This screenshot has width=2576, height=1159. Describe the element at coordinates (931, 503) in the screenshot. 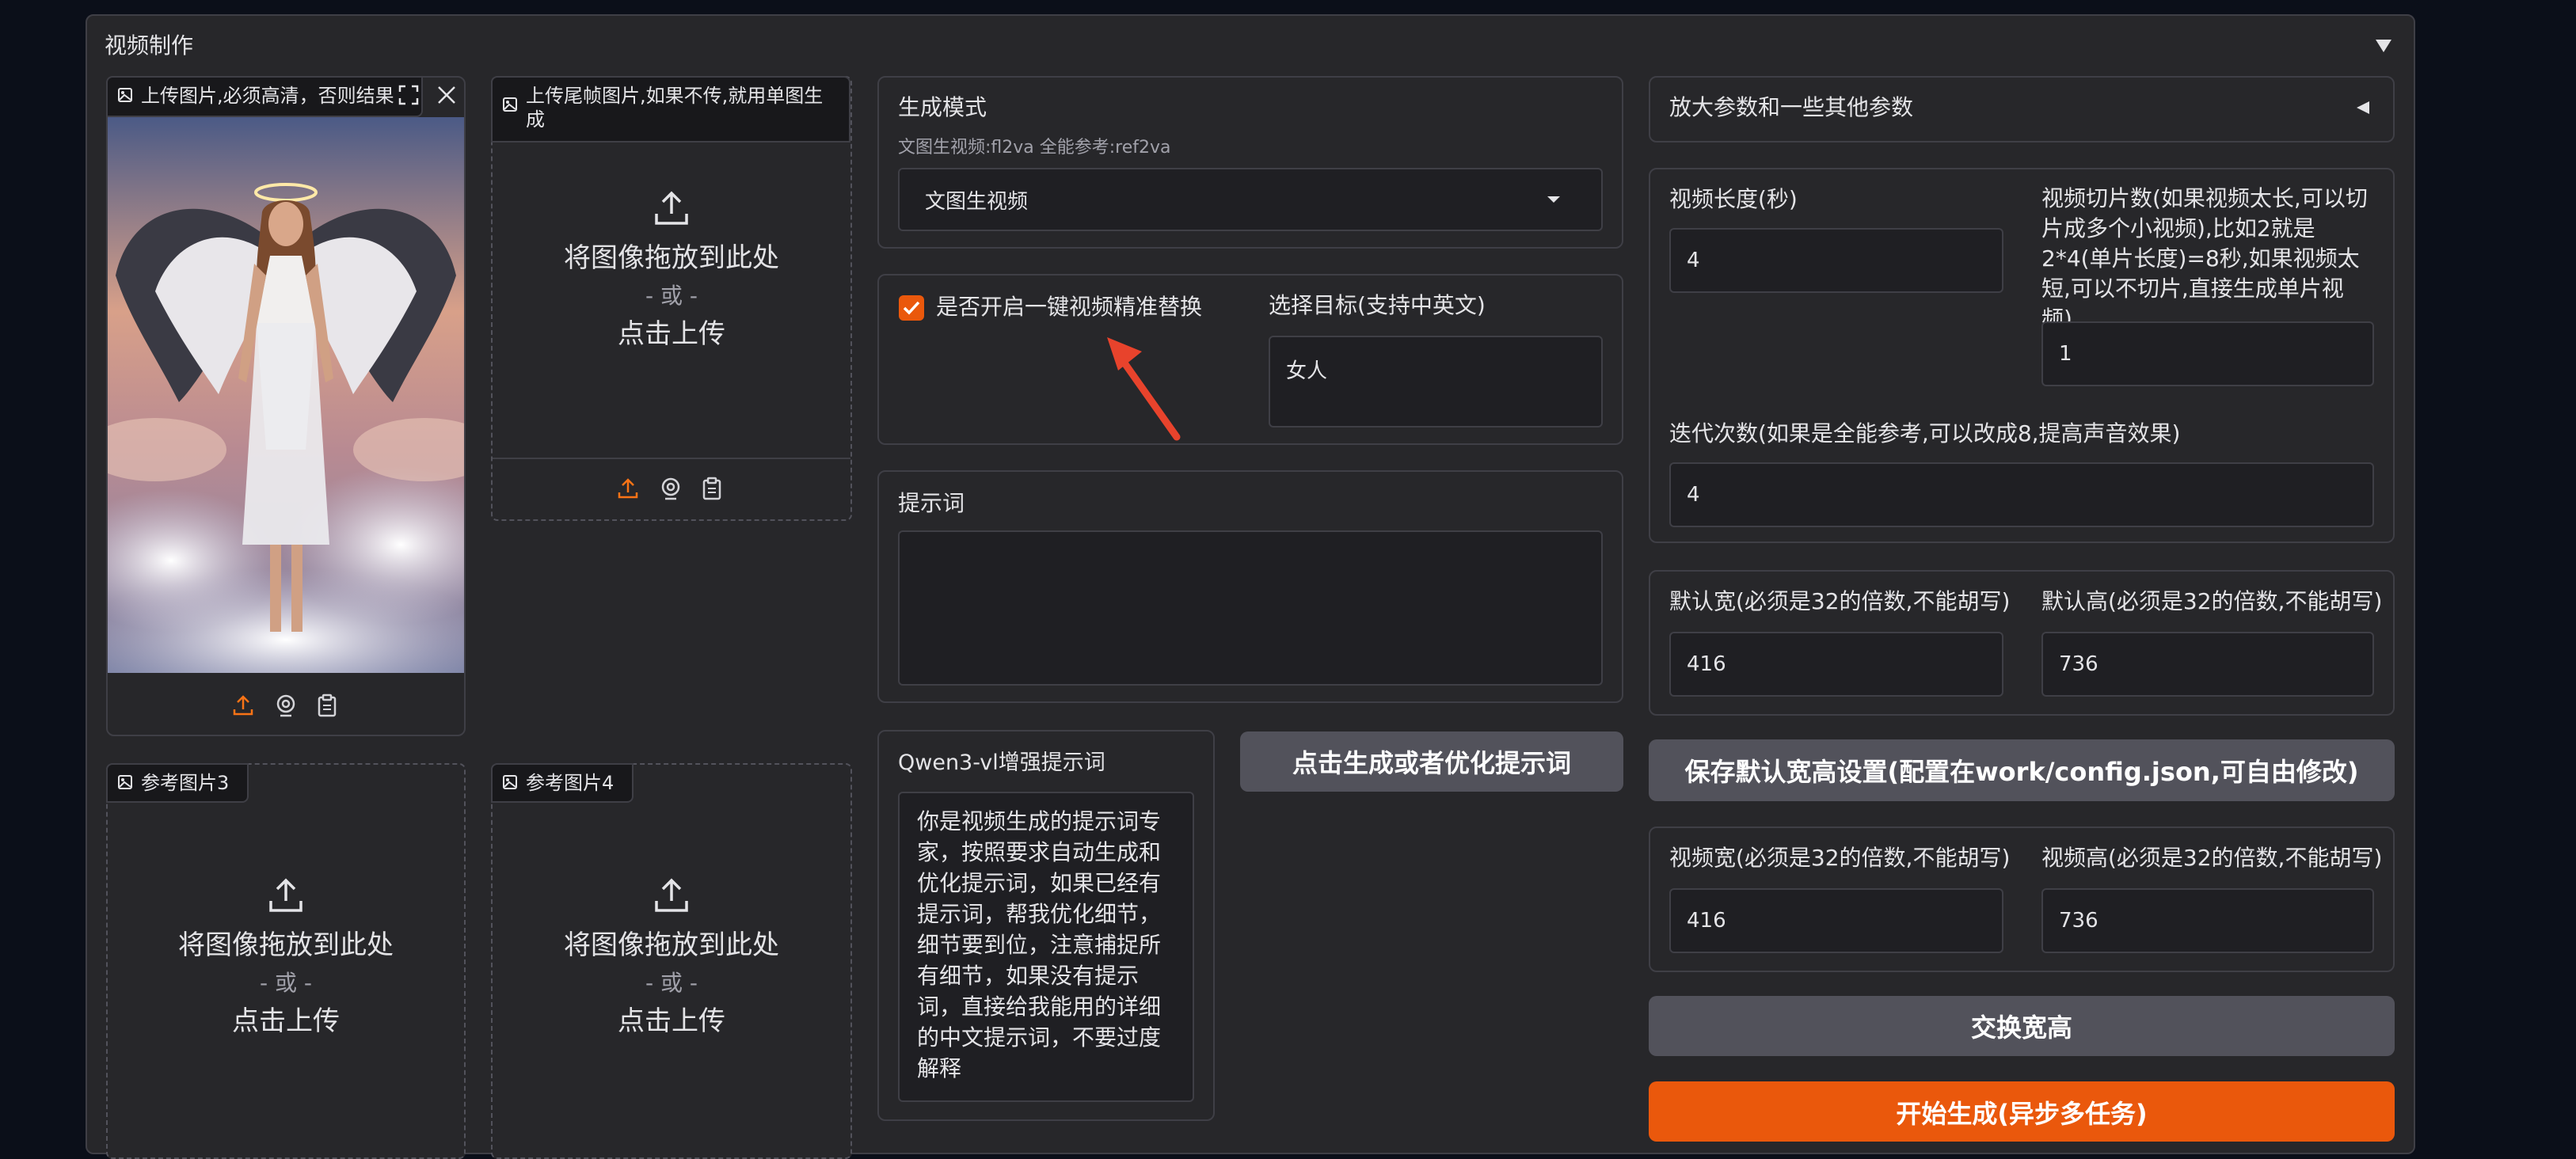

I see `prompt-label: 提示词` at that location.